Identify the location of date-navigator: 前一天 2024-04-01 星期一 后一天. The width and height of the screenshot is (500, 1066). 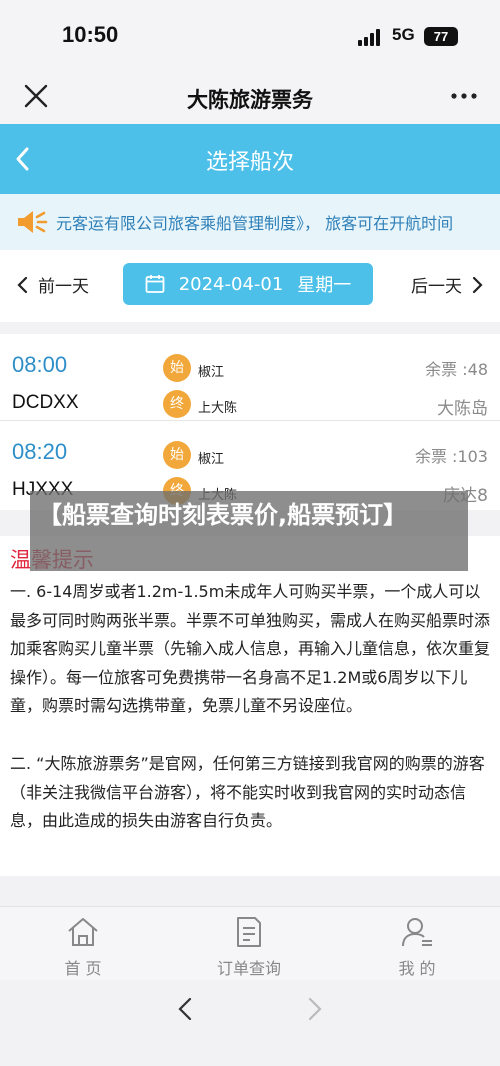
(250, 286).